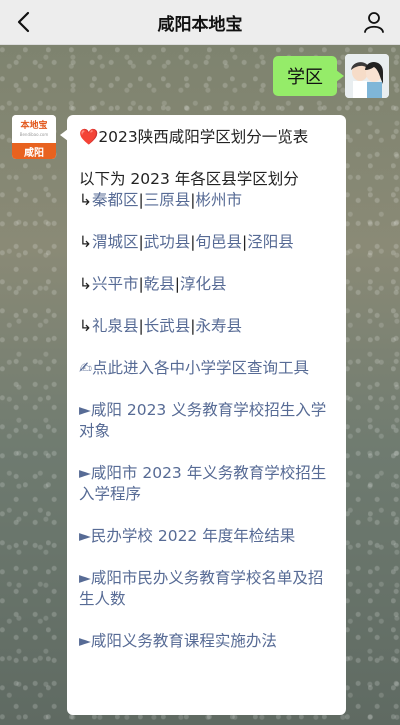 The width and height of the screenshot is (400, 725). Describe the element at coordinates (203, 284) in the screenshot. I see `district-link: 淳化县` at that location.